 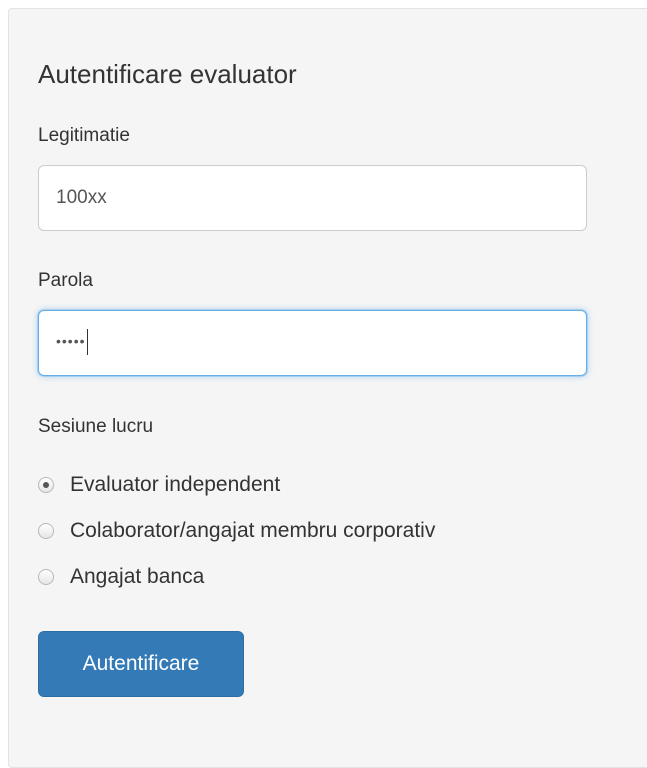 What do you see at coordinates (312, 343) in the screenshot?
I see `parola-input: •••••` at bounding box center [312, 343].